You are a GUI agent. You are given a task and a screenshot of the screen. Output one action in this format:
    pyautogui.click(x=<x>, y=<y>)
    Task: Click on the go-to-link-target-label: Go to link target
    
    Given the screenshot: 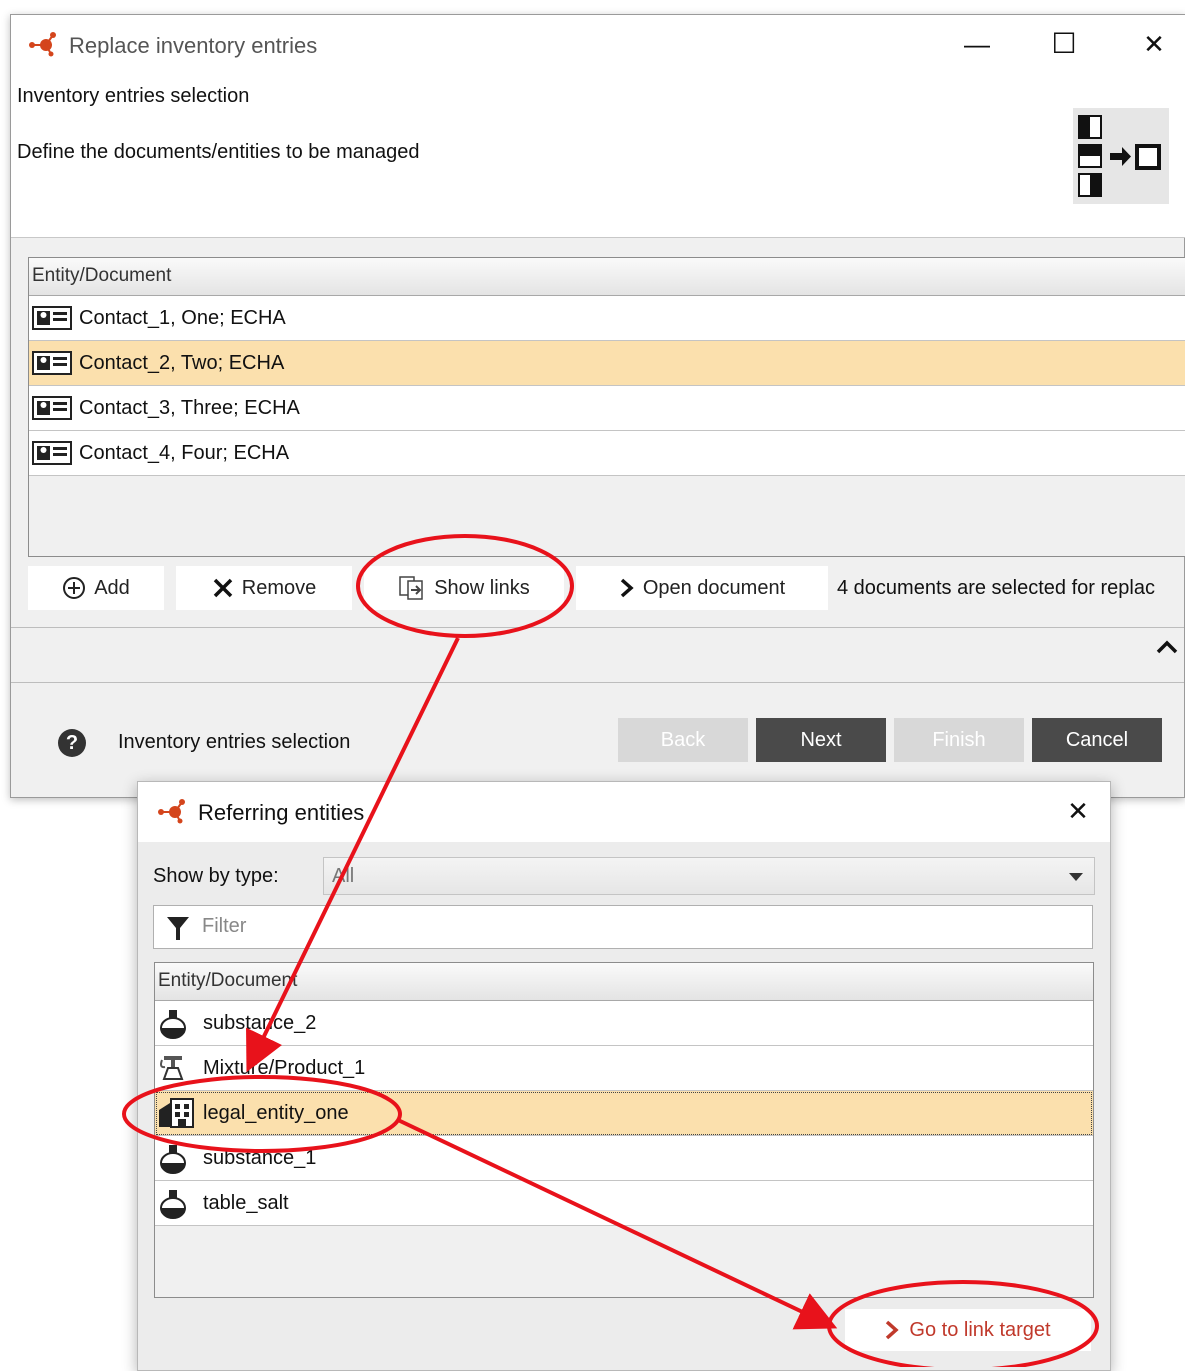 What is the action you would take?
    pyautogui.click(x=980, y=1330)
    